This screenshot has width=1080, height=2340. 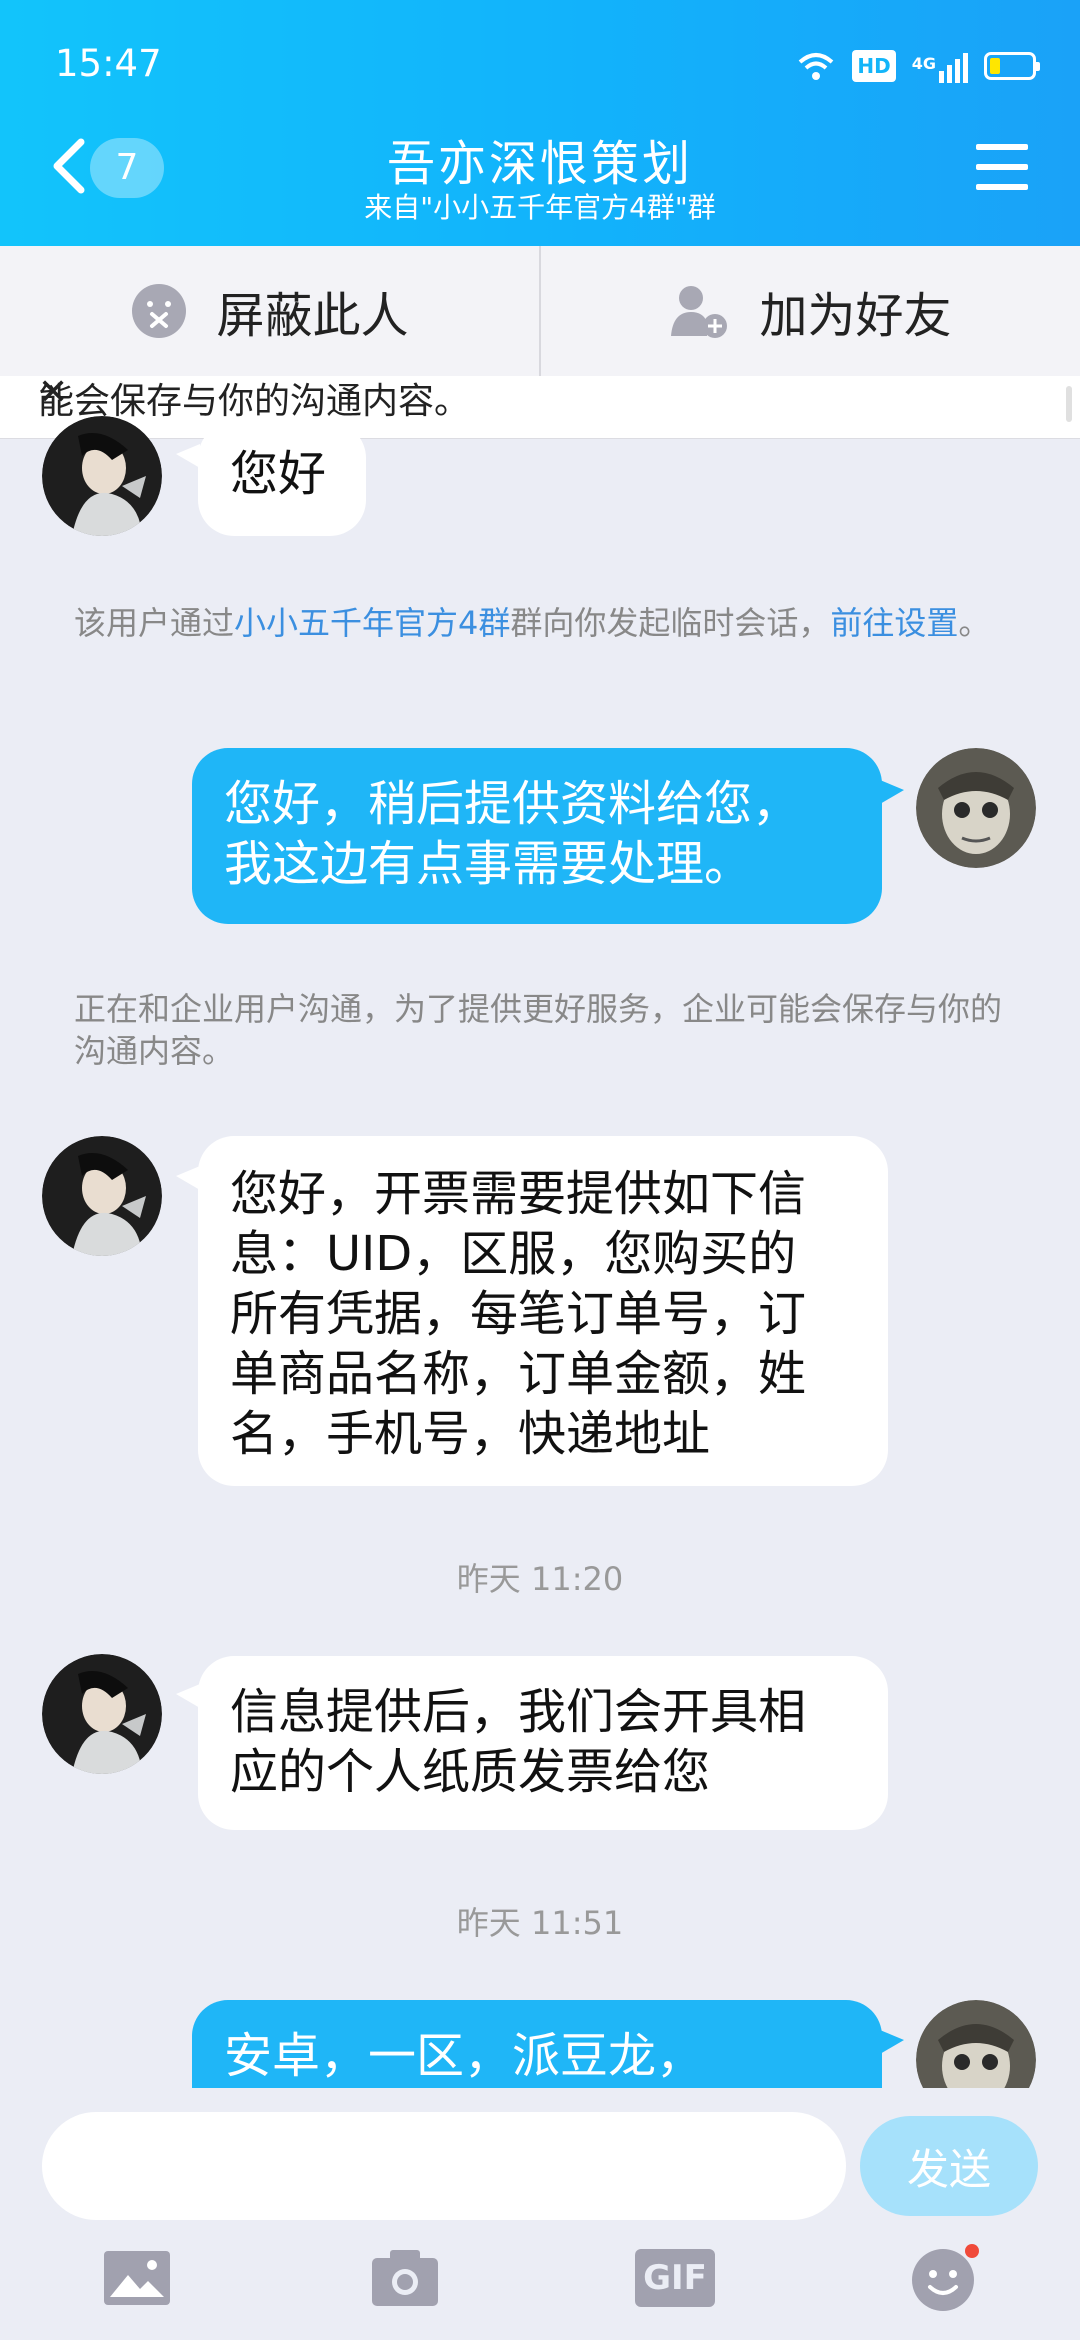 What do you see at coordinates (372, 623) in the screenshot?
I see `group-link: 小小五千年官方4群` at bounding box center [372, 623].